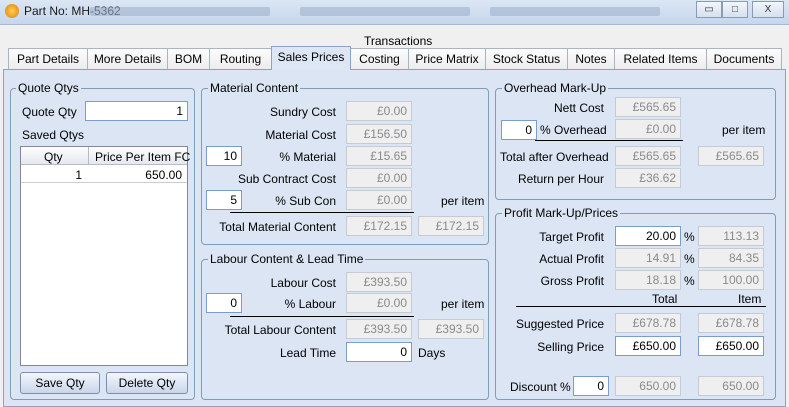 The width and height of the screenshot is (789, 407). I want to click on col-divider, so click(88, 156).